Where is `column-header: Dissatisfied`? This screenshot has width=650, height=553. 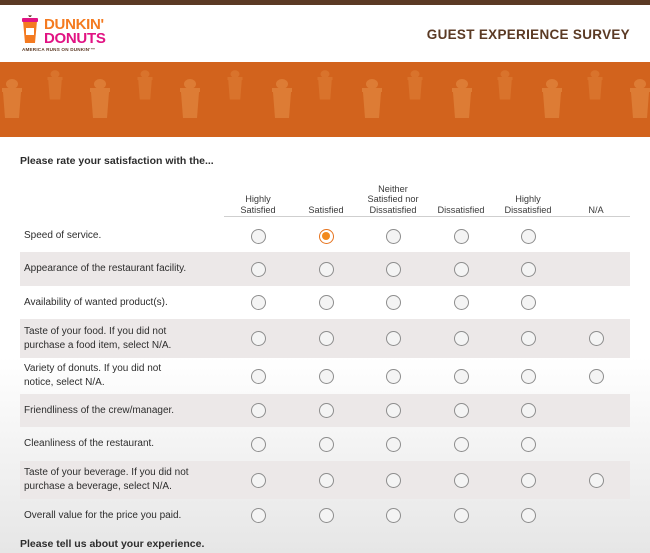 column-header: Dissatisfied is located at coordinates (461, 209).